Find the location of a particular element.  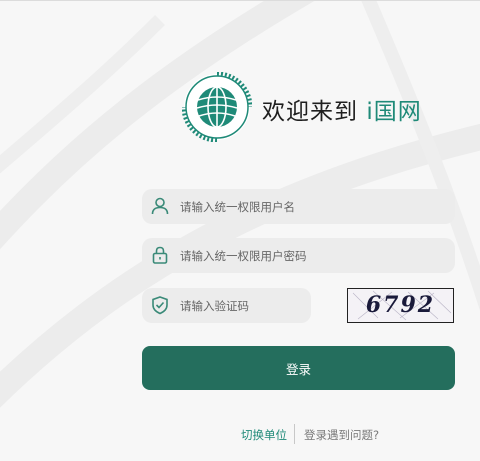

login-button: 登录 is located at coordinates (298, 368).